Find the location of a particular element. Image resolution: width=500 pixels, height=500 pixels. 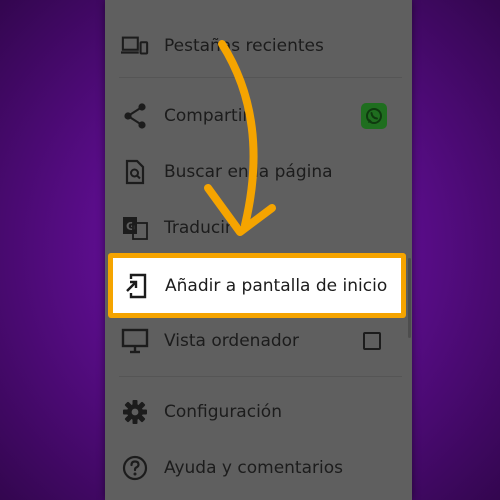

menu-item-settings: Configuración is located at coordinates (258, 412).